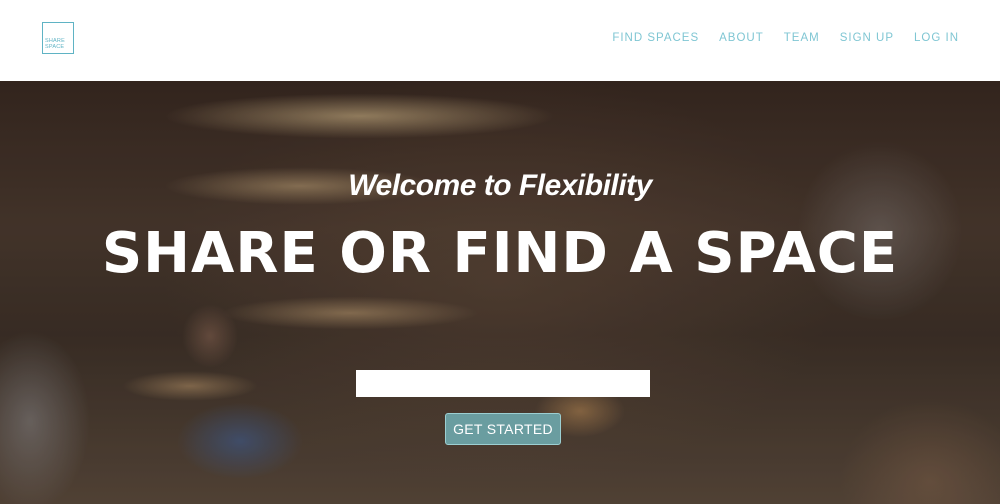 The width and height of the screenshot is (1000, 504). What do you see at coordinates (500, 185) in the screenshot?
I see `hero-tagline: Welcome to Flexibility` at bounding box center [500, 185].